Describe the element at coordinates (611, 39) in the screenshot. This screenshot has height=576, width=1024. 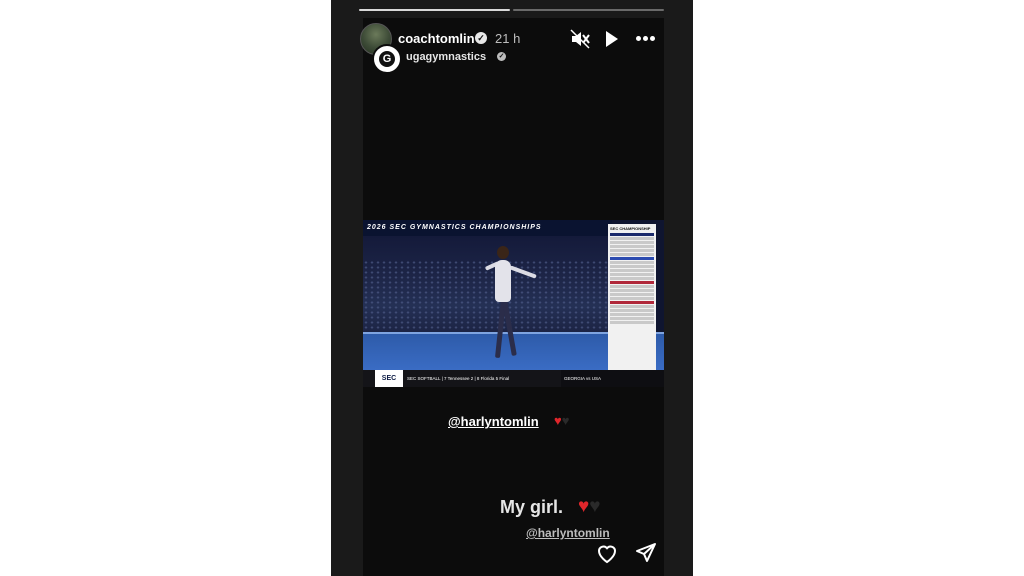
I see `play-icon` at that location.